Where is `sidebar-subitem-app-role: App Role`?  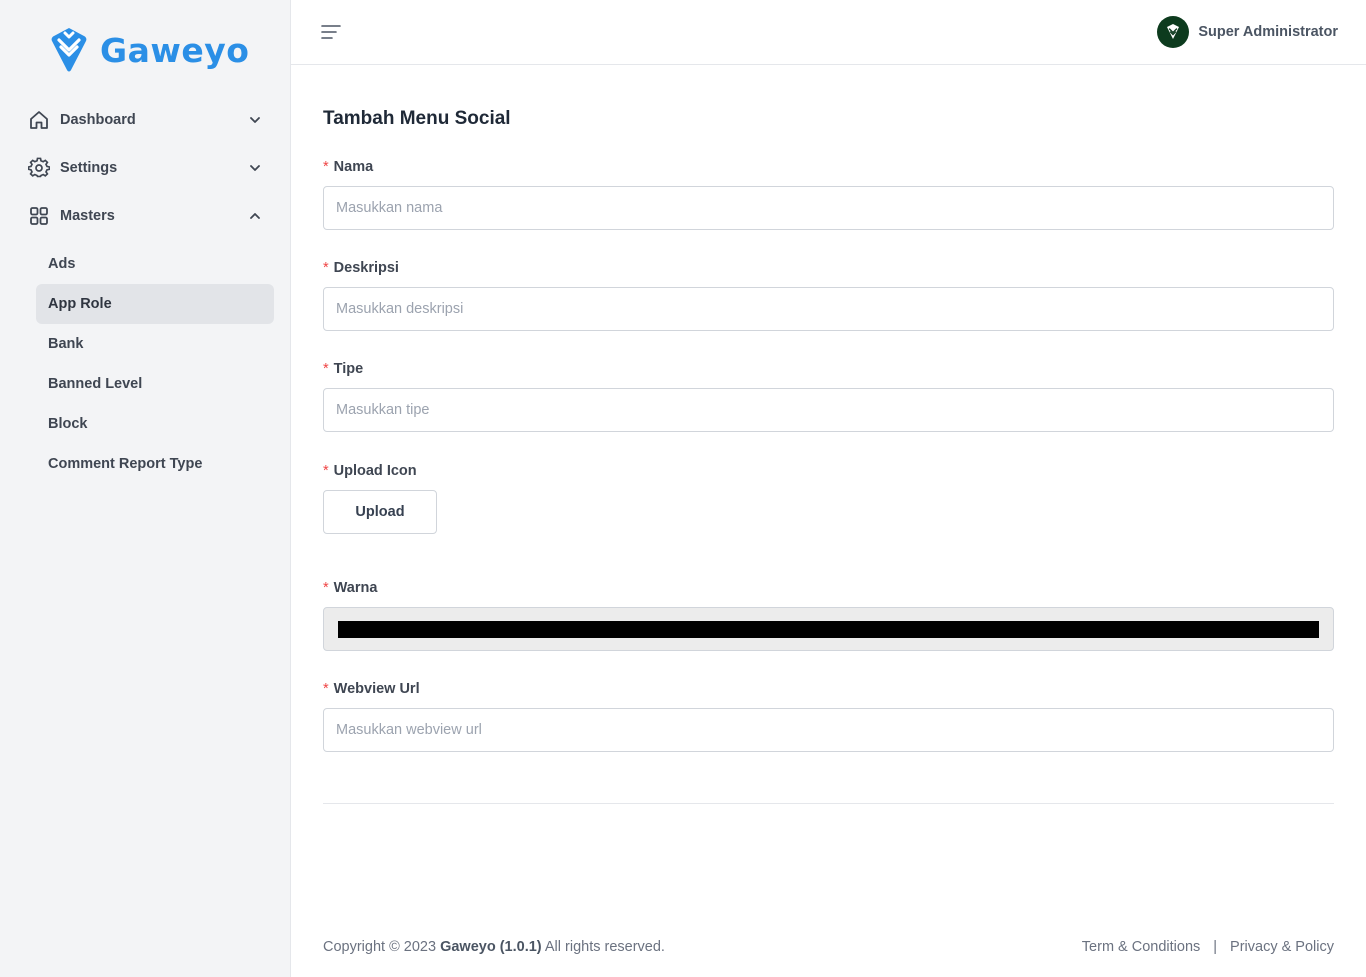 sidebar-subitem-app-role: App Role is located at coordinates (155, 304).